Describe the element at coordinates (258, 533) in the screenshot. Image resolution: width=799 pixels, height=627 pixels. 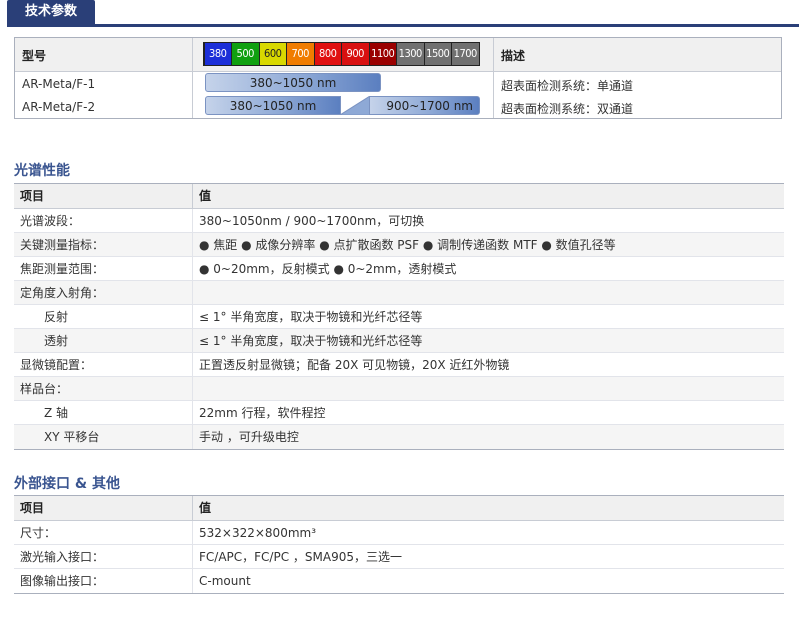
I see `row-value: 532×322×800mm³` at that location.